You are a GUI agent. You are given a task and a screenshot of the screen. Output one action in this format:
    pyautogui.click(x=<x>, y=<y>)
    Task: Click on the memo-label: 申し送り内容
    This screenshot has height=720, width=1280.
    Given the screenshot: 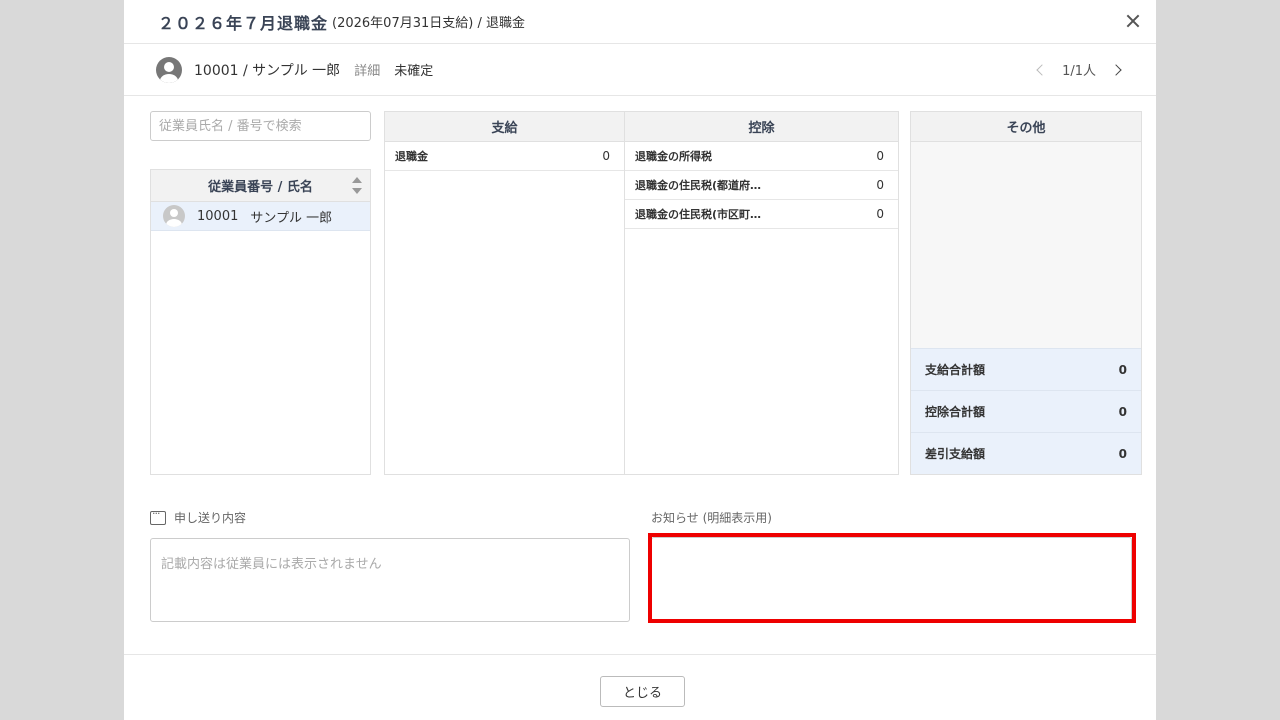 What is the action you would take?
    pyautogui.click(x=198, y=516)
    